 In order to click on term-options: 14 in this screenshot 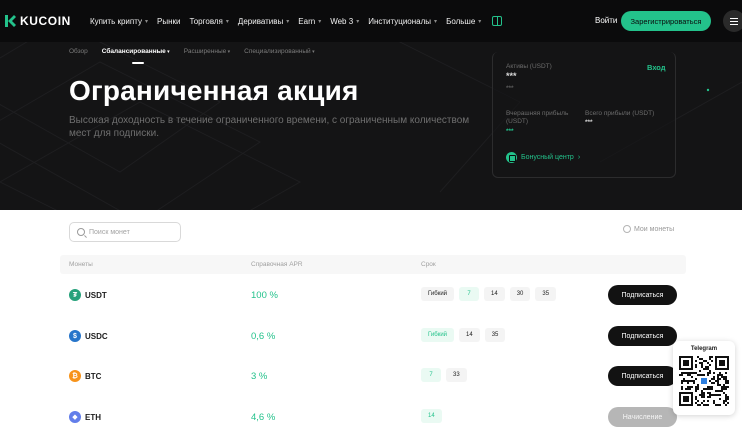, I will do `click(434, 416)`.